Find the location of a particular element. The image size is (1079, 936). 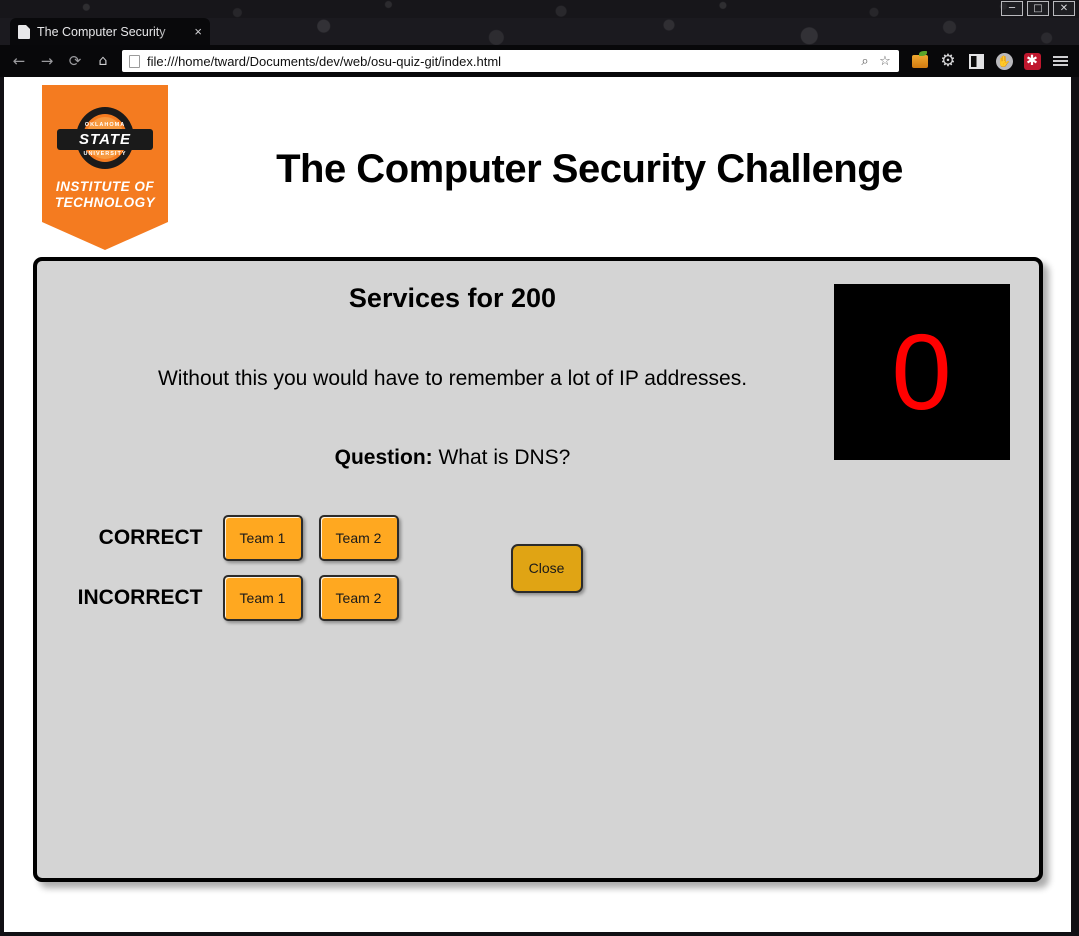

package-icon is located at coordinates (920, 61).